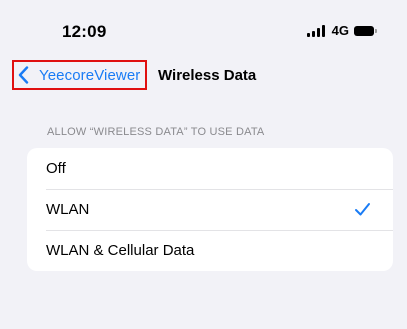 The image size is (407, 329). What do you see at coordinates (56, 168) in the screenshot?
I see `option-label: Off` at bounding box center [56, 168].